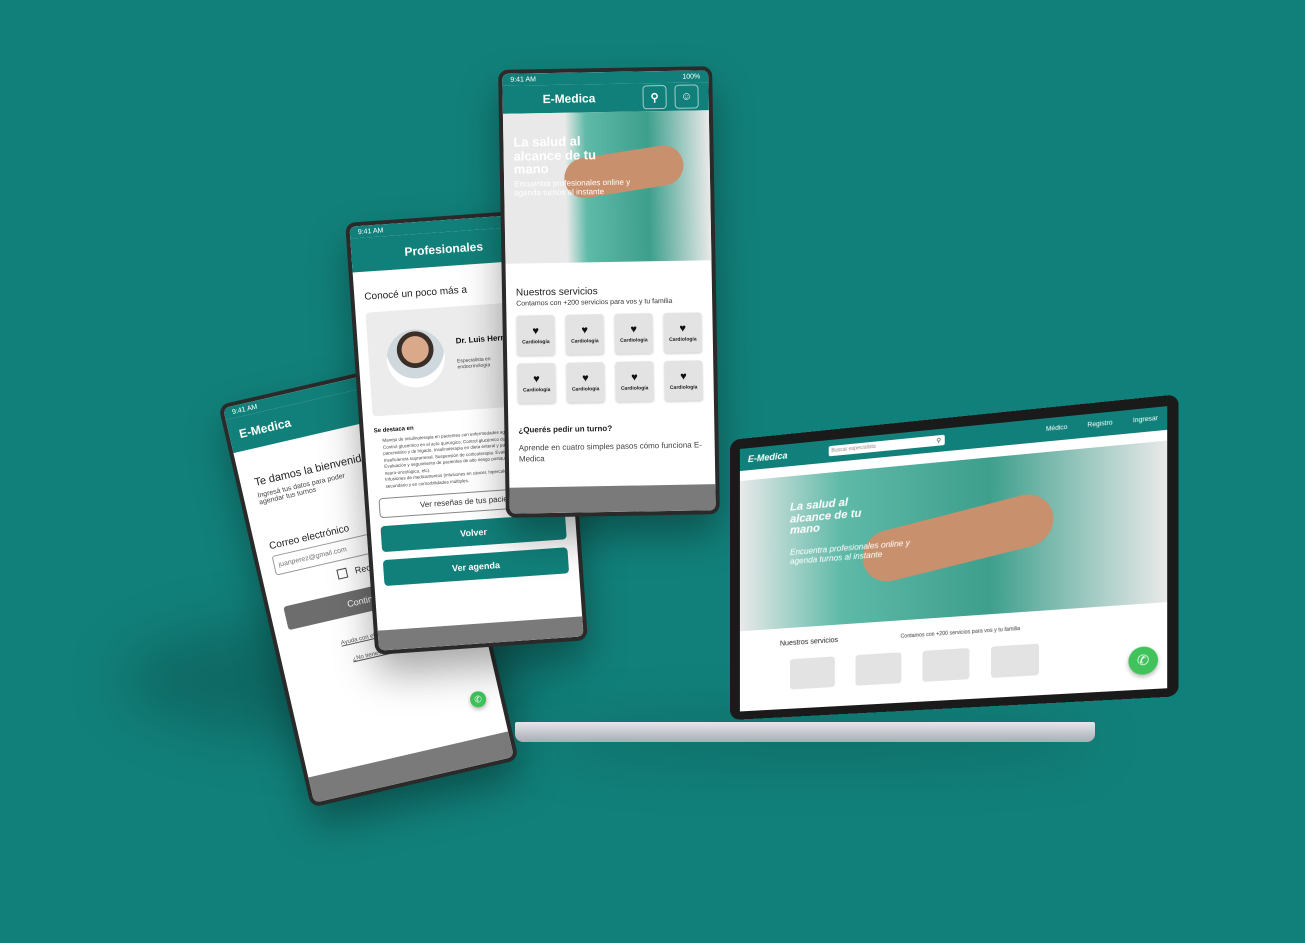 Image resolution: width=1305 pixels, height=943 pixels. Describe the element at coordinates (686, 96) in the screenshot. I see `user-icon: ☺` at that location.